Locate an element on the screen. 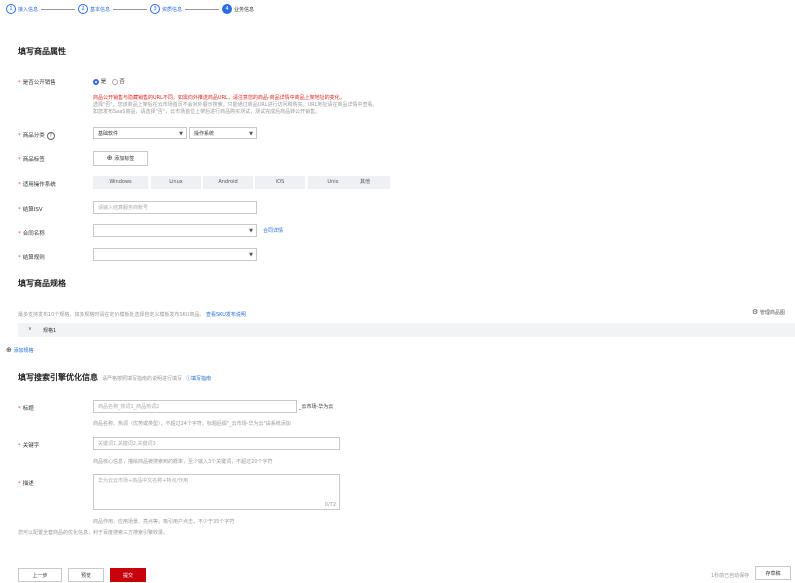 The image size is (795, 583). help-icon: ? is located at coordinates (50, 135).